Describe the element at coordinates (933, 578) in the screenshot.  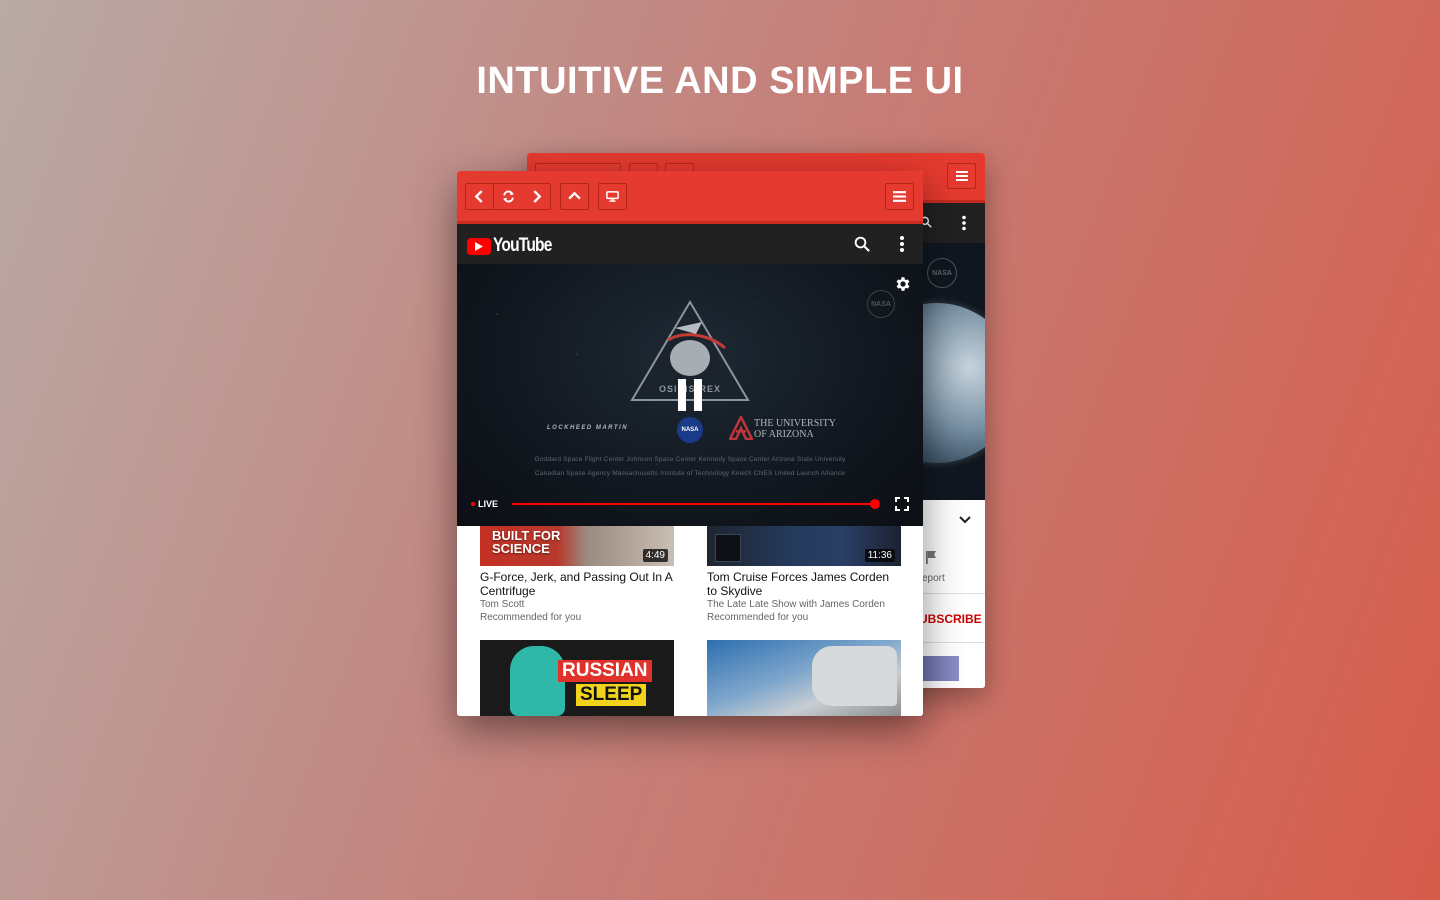
I see `report-label: eport` at that location.